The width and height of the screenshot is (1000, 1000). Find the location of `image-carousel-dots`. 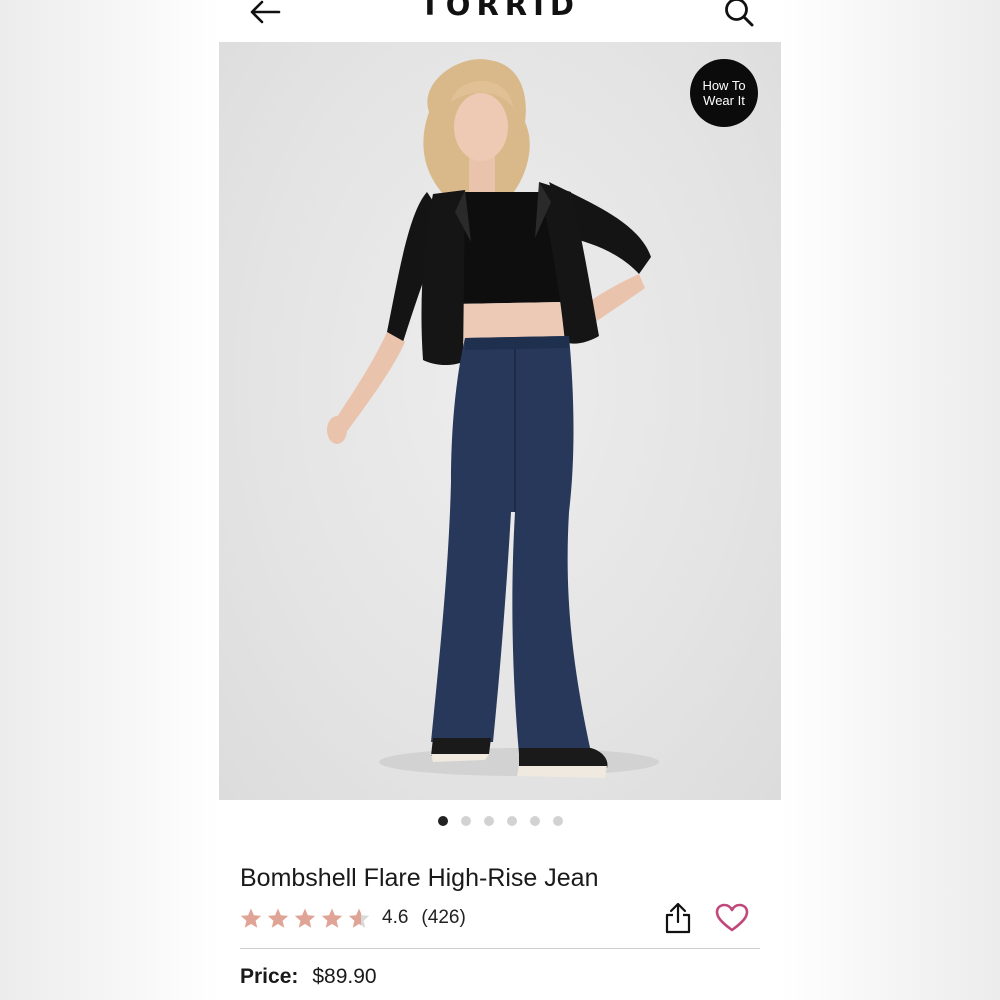

image-carousel-dots is located at coordinates (500, 821).